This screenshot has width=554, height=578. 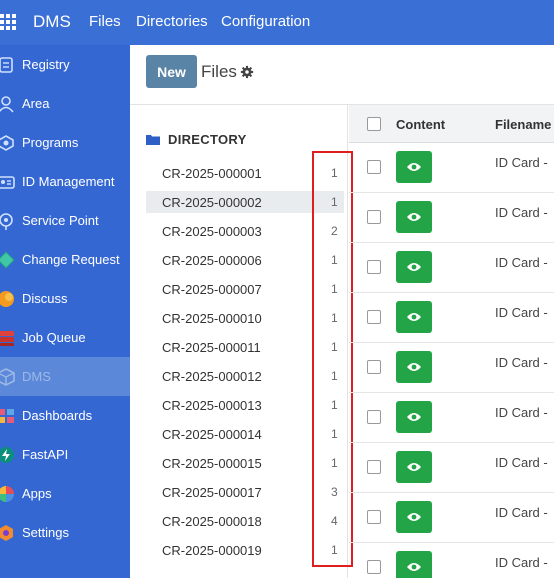 I want to click on directory-item-name: CR-2025-000014, so click(x=212, y=434).